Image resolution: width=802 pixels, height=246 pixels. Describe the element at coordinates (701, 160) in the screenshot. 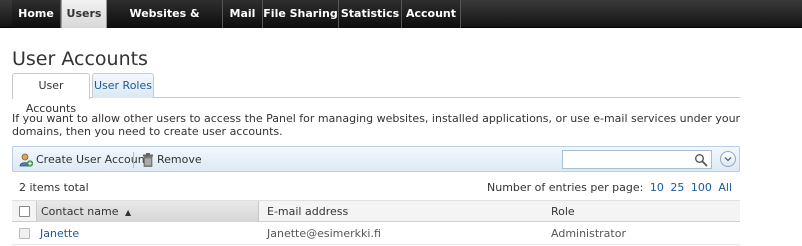

I see `search-icon` at that location.